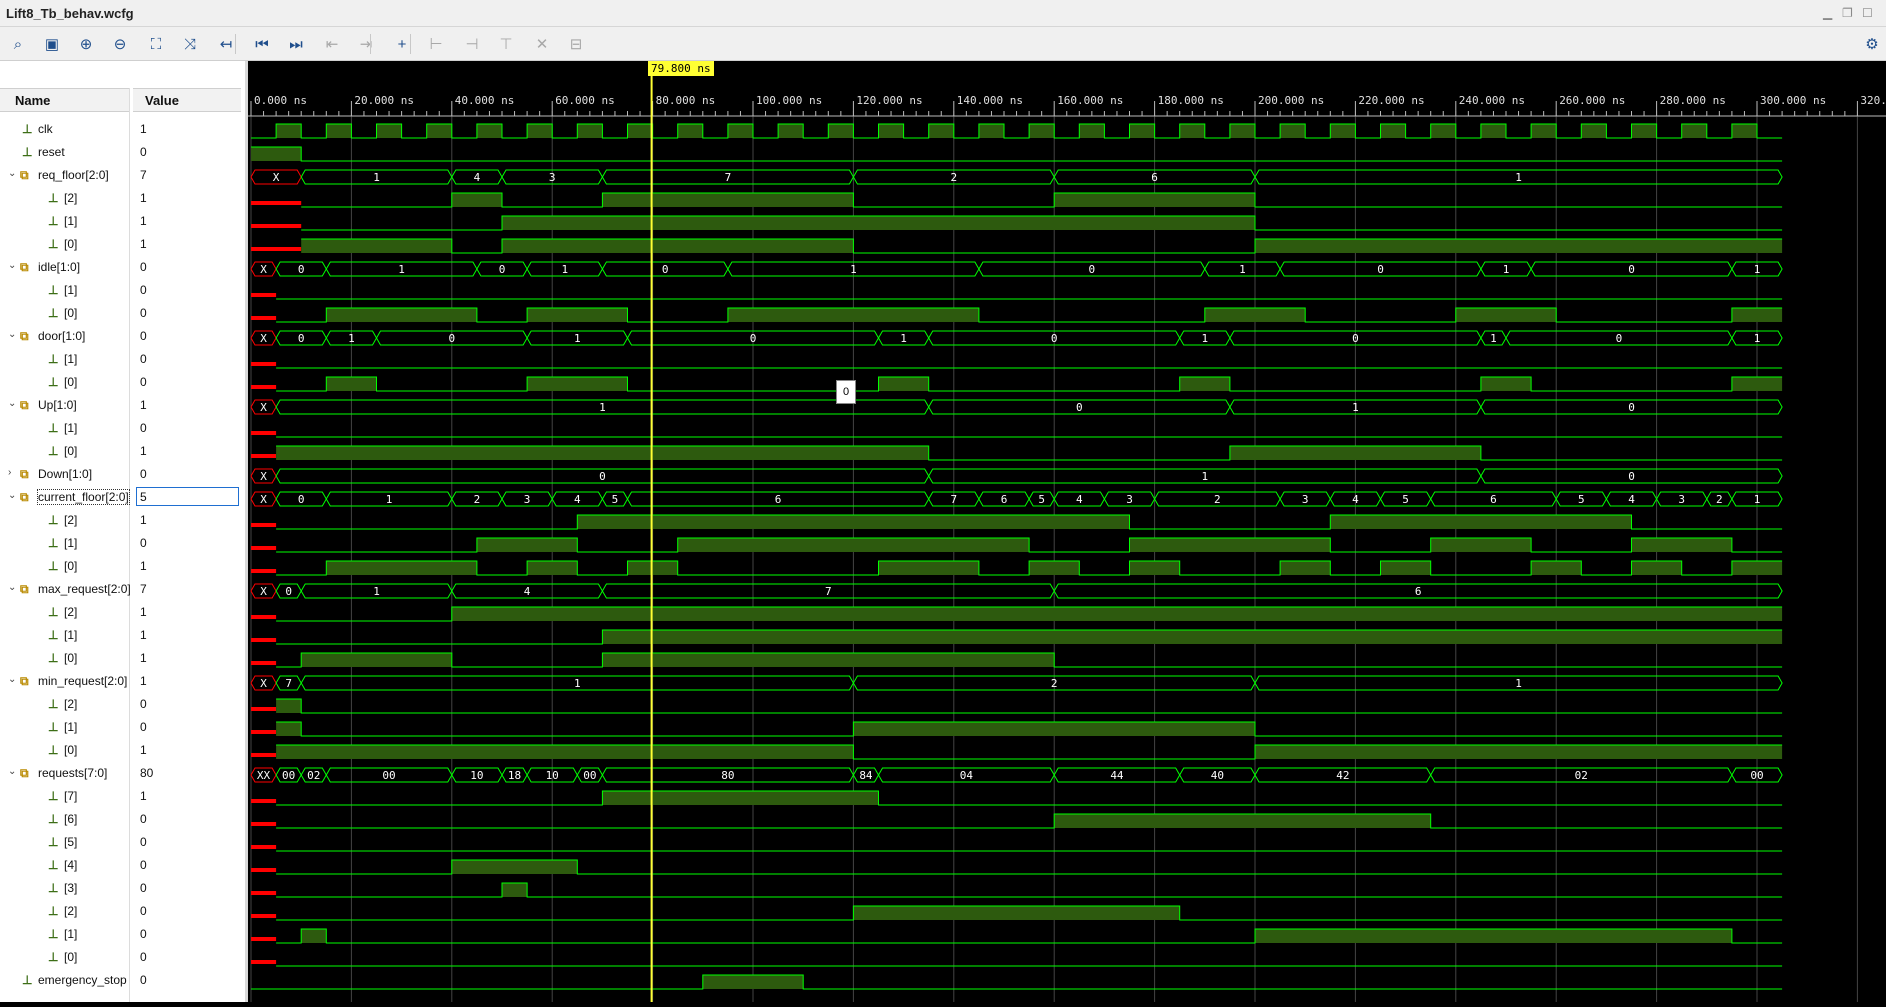 This screenshot has height=1007, width=1886. What do you see at coordinates (122, 681) in the screenshot?
I see `signal-row-min_request20: ⌄ ⧉ min_request[2:0] 1` at bounding box center [122, 681].